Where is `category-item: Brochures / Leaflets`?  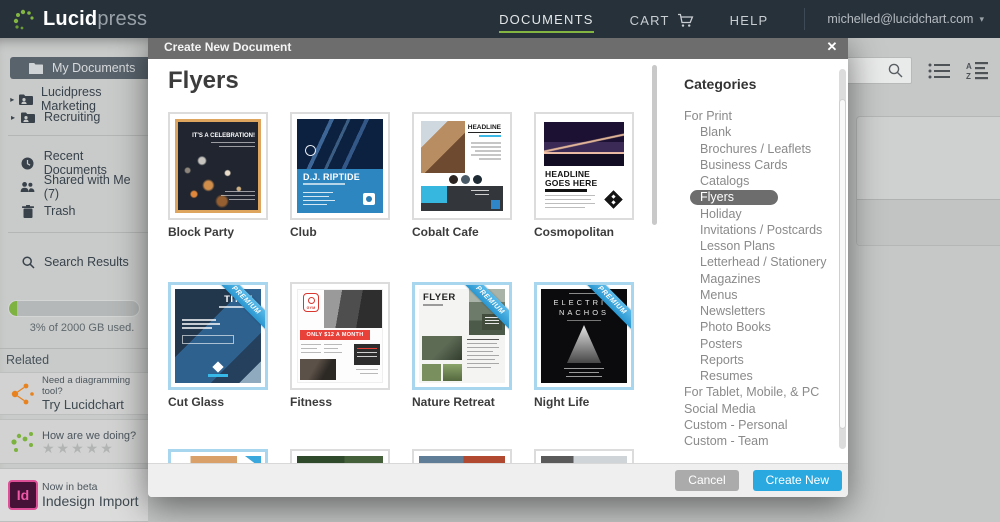 category-item: Brochures / Leaflets is located at coordinates (756, 150).